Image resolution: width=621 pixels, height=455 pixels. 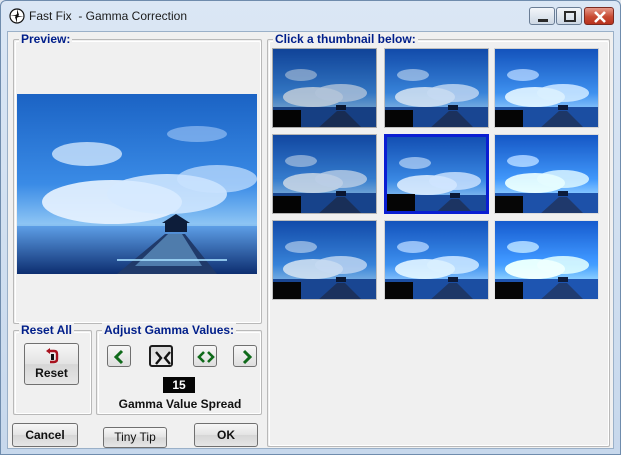 I want to click on arrows-outward-icon, so click(x=206, y=357).